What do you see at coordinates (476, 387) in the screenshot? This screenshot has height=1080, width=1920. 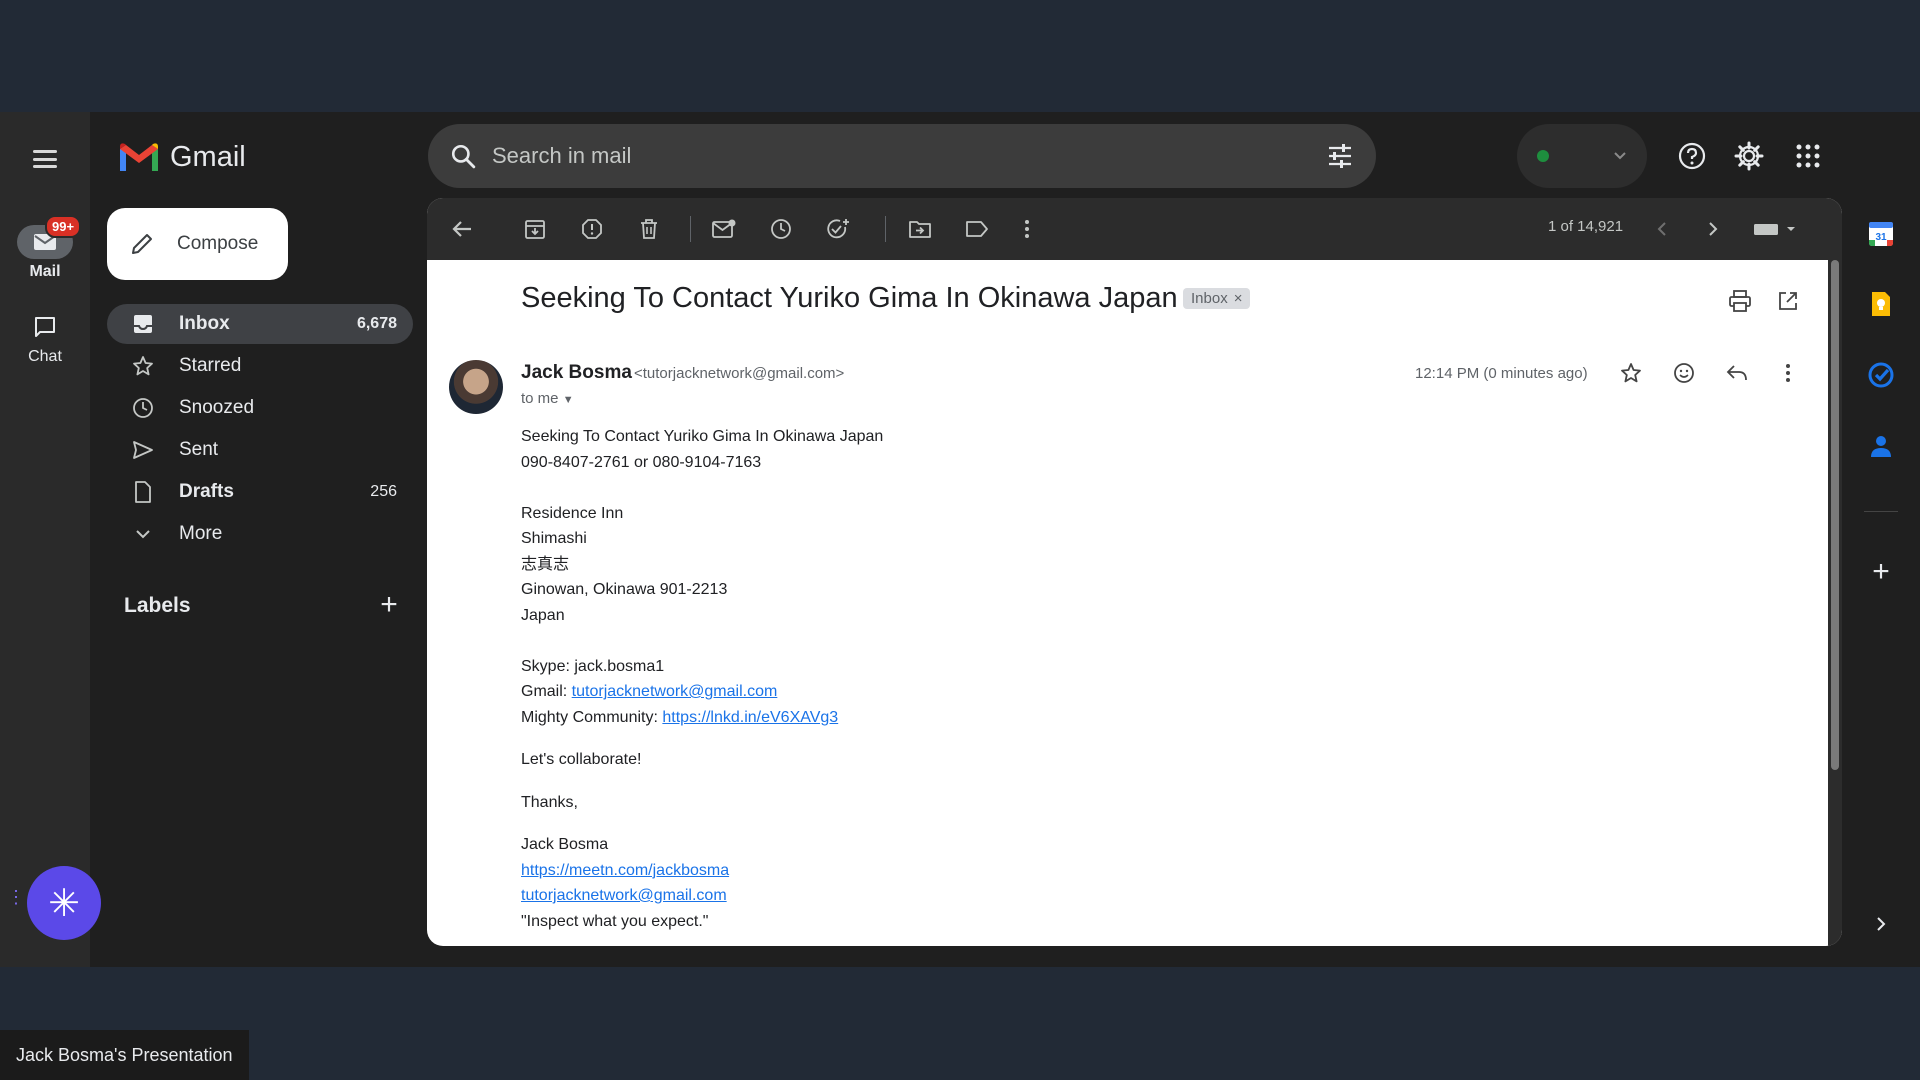 I see `sender-avatar` at bounding box center [476, 387].